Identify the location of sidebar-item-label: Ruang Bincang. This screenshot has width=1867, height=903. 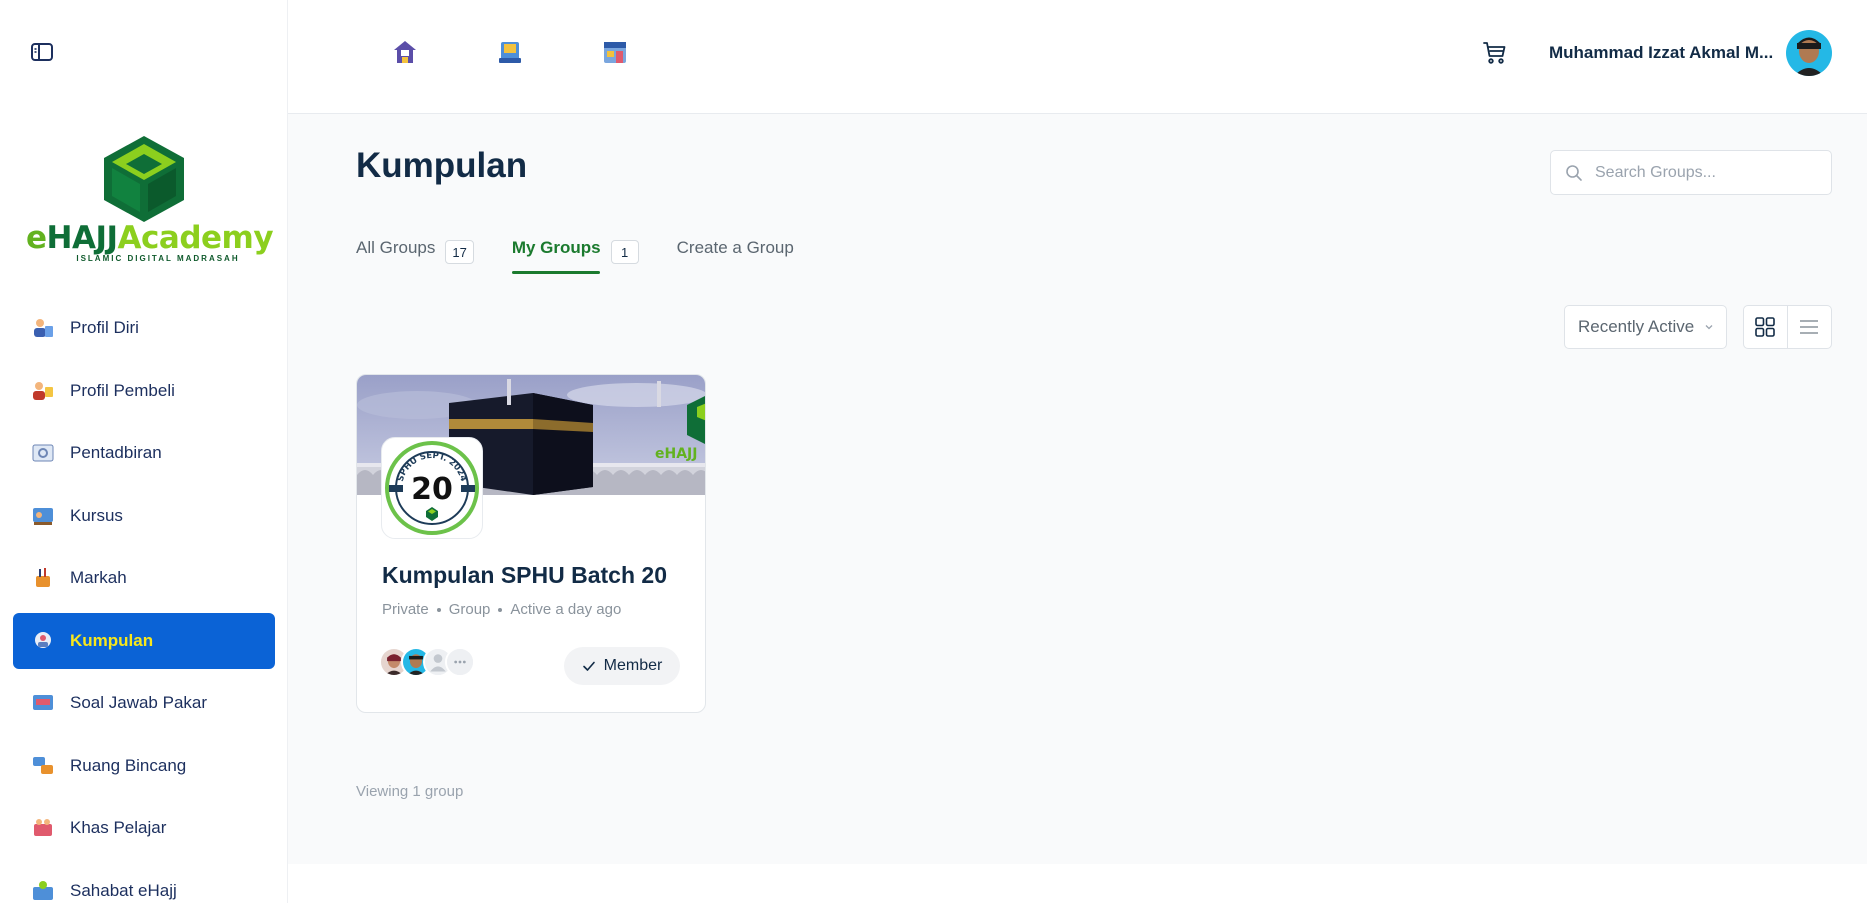
(128, 765).